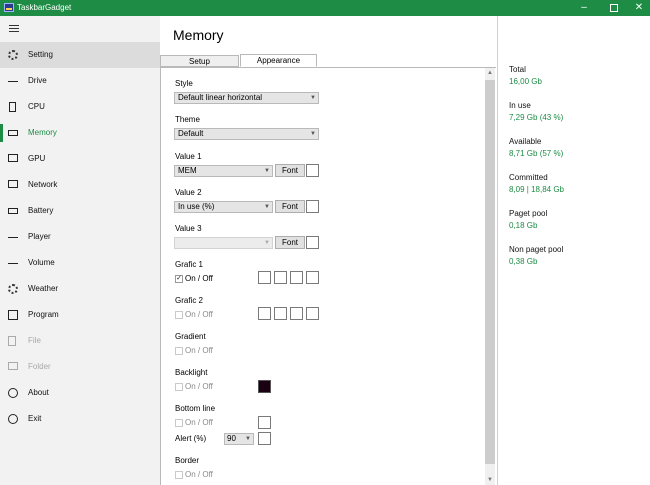 The height and width of the screenshot is (485, 650). What do you see at coordinates (231, 438) in the screenshot?
I see `alert-select-value: 90` at bounding box center [231, 438].